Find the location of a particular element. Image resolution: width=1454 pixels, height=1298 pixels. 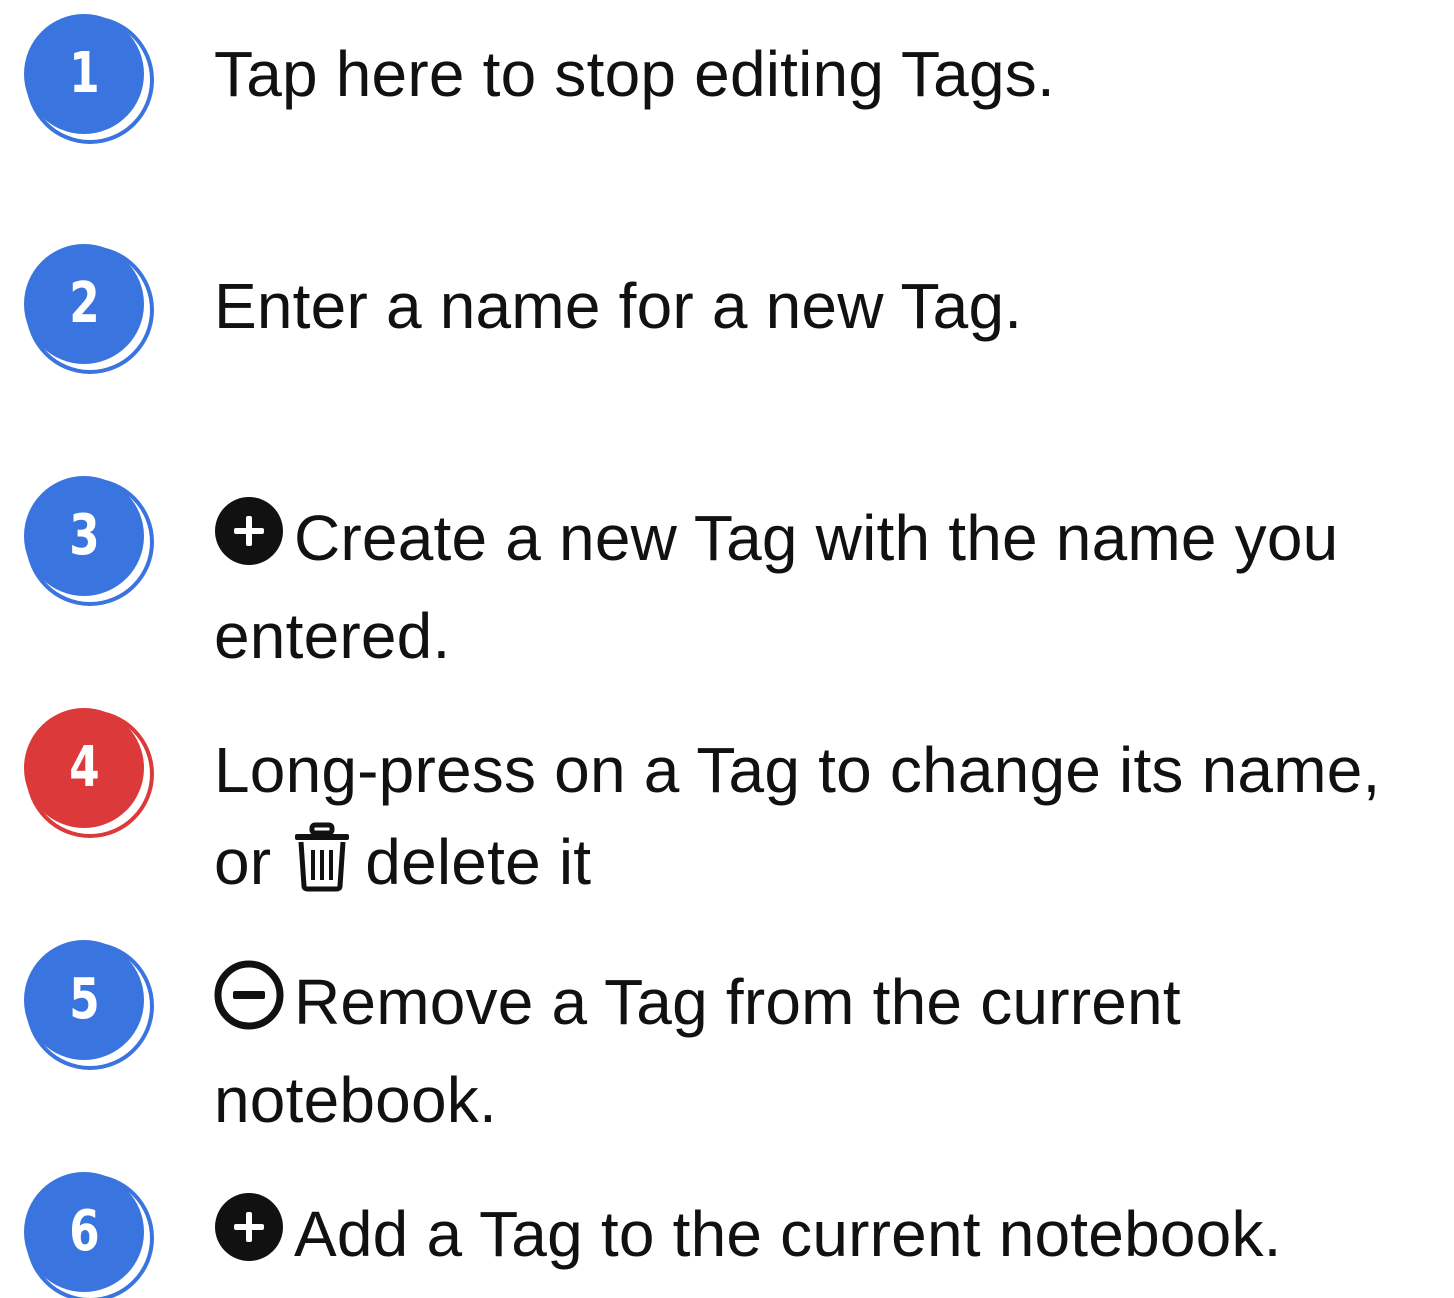

minus-circle-outline-icon is located at coordinates (249, 1007).